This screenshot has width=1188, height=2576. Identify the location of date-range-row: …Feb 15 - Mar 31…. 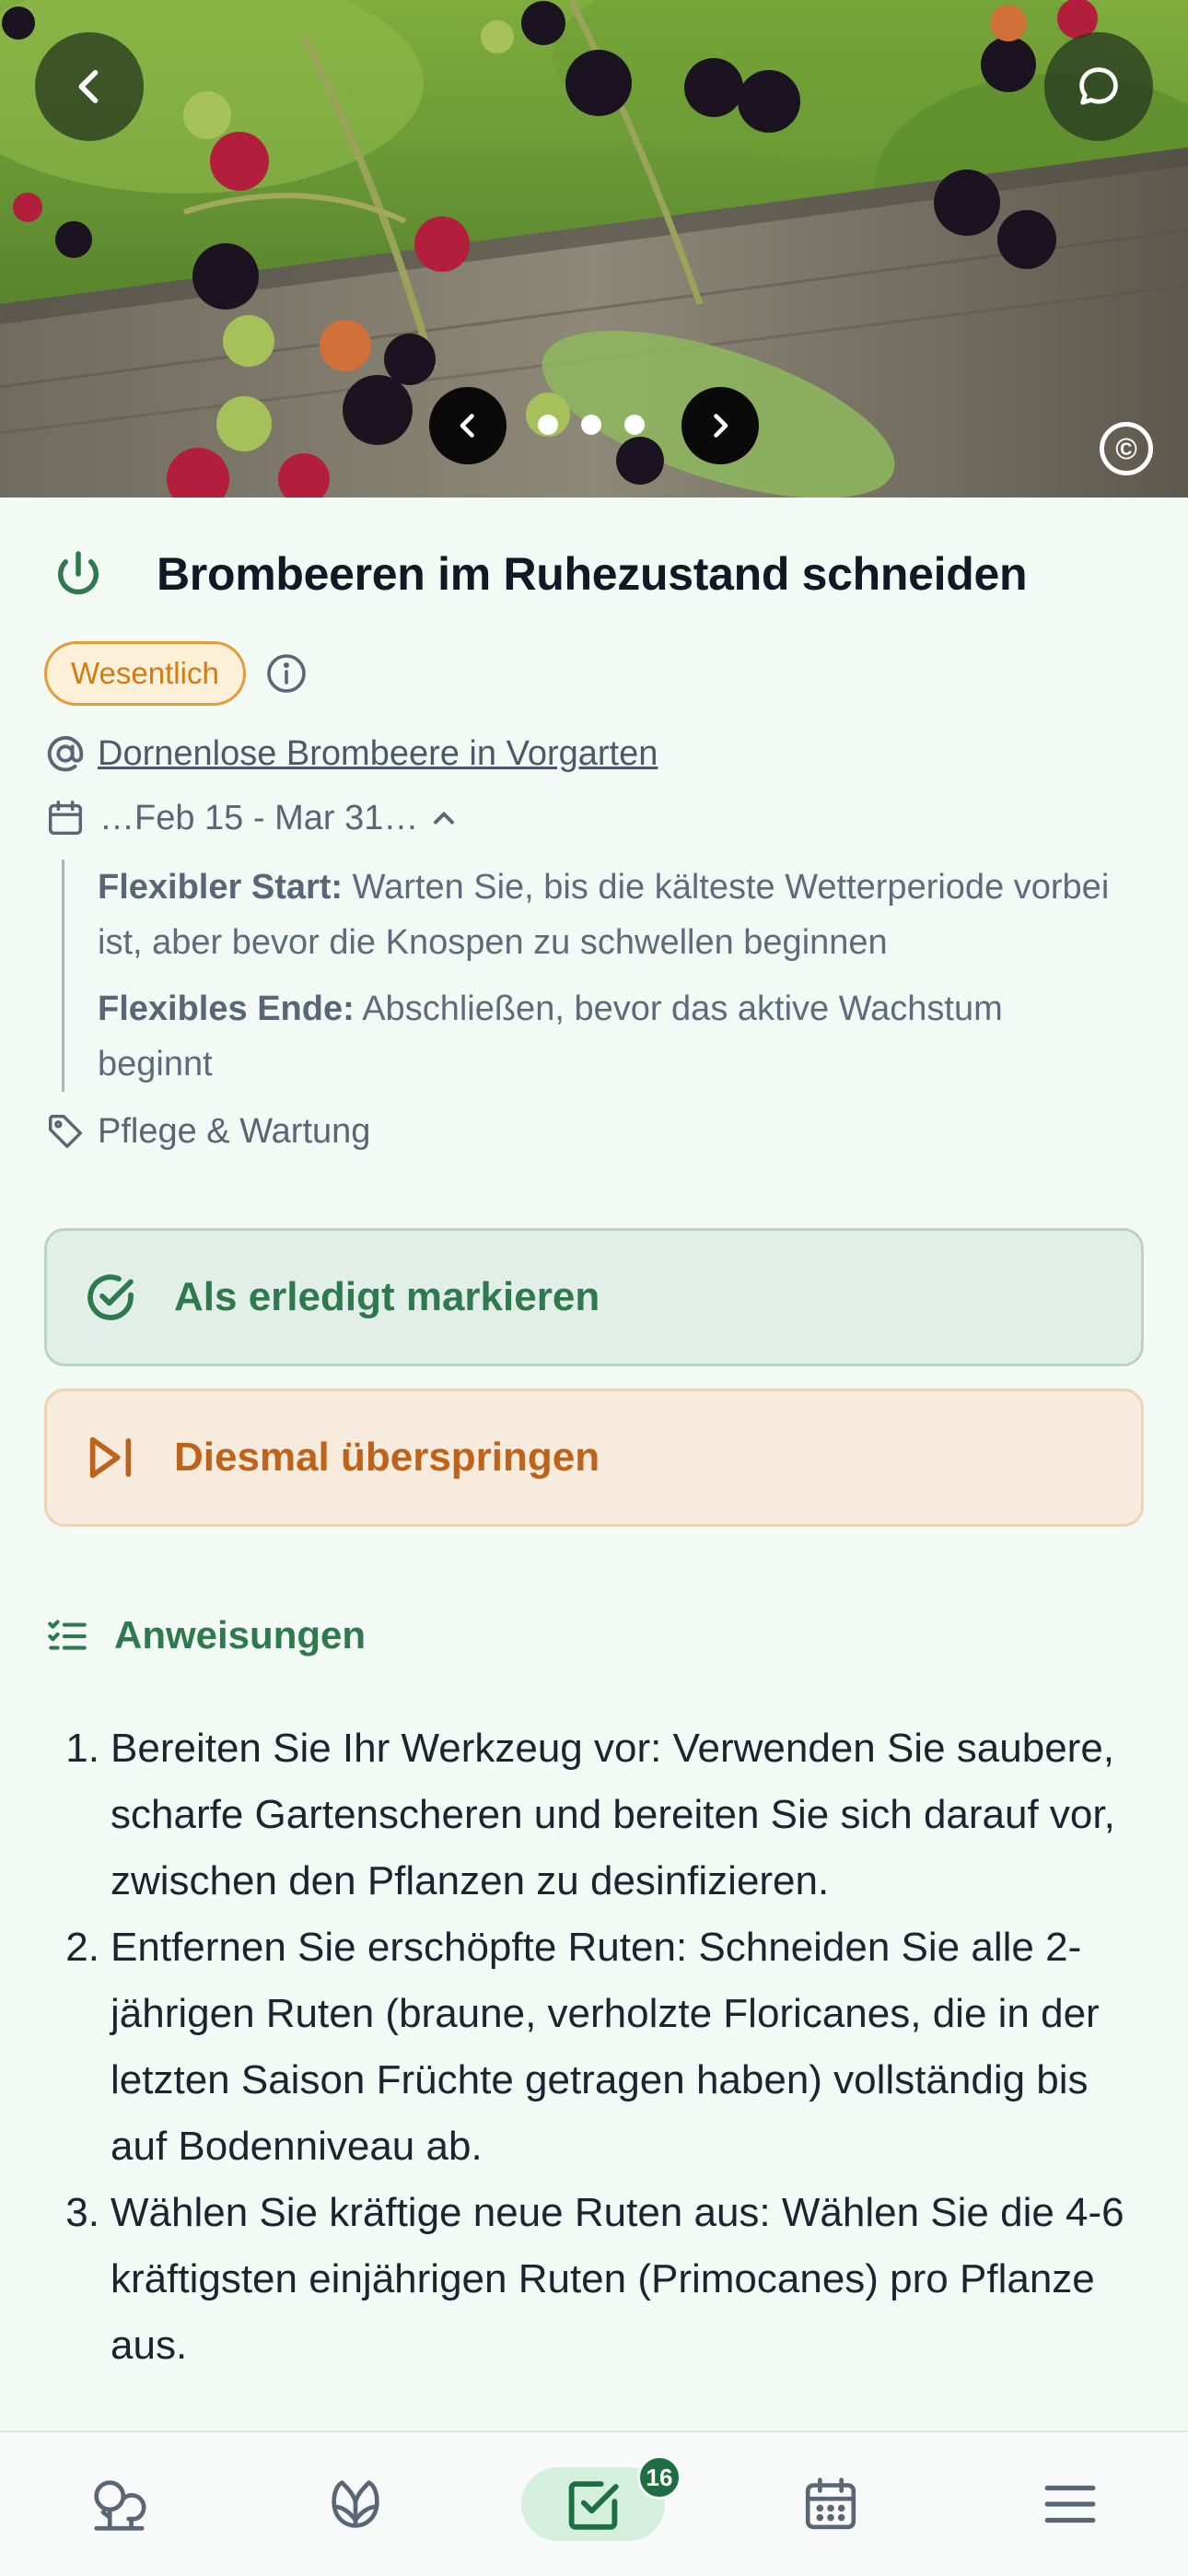
(252, 818).